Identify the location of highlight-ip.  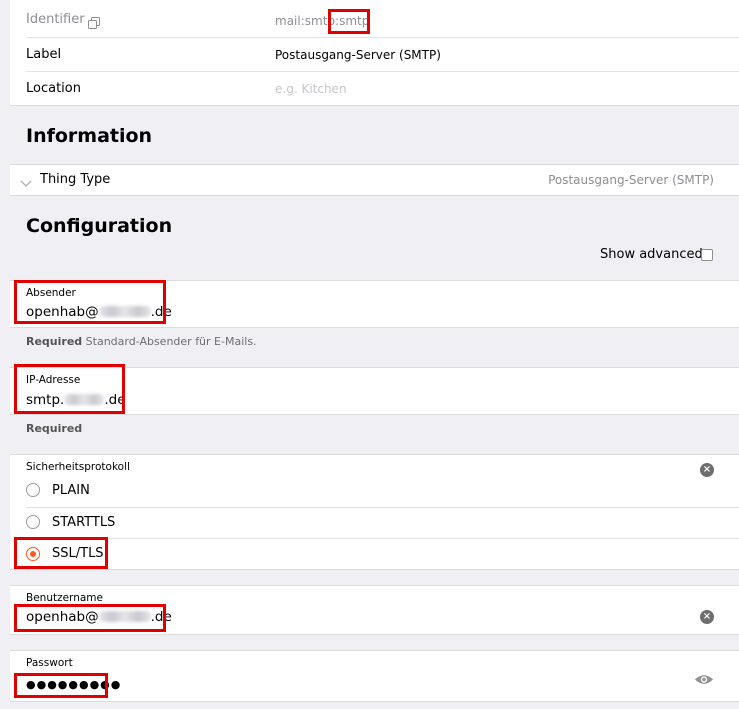
(69, 389).